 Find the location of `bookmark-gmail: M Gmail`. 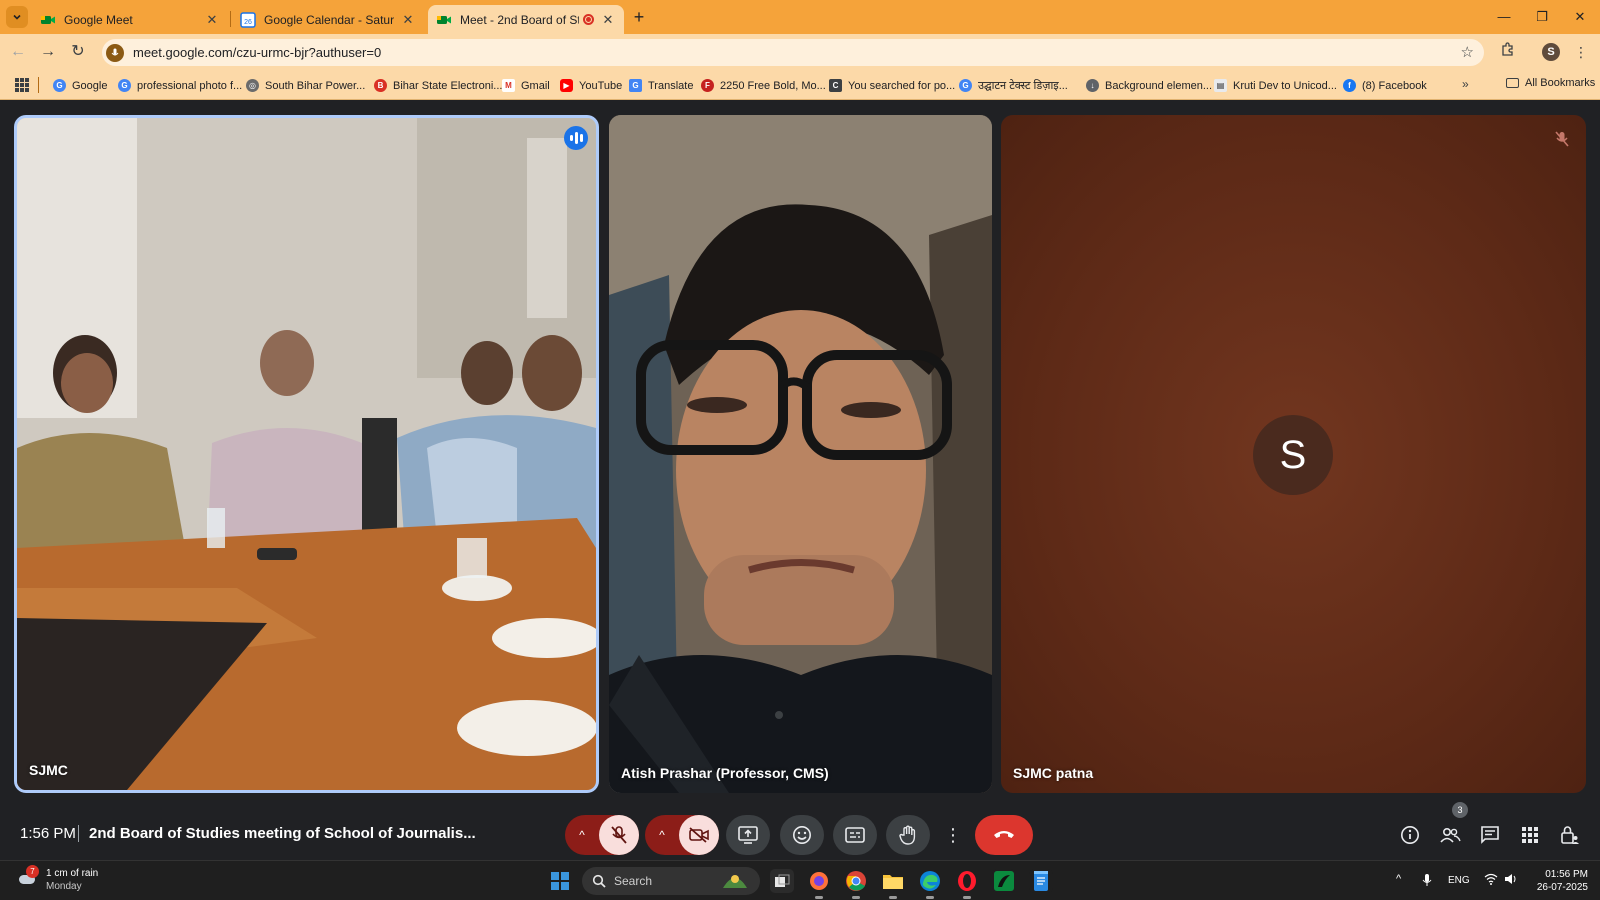

bookmark-gmail: M Gmail is located at coordinates (526, 85).